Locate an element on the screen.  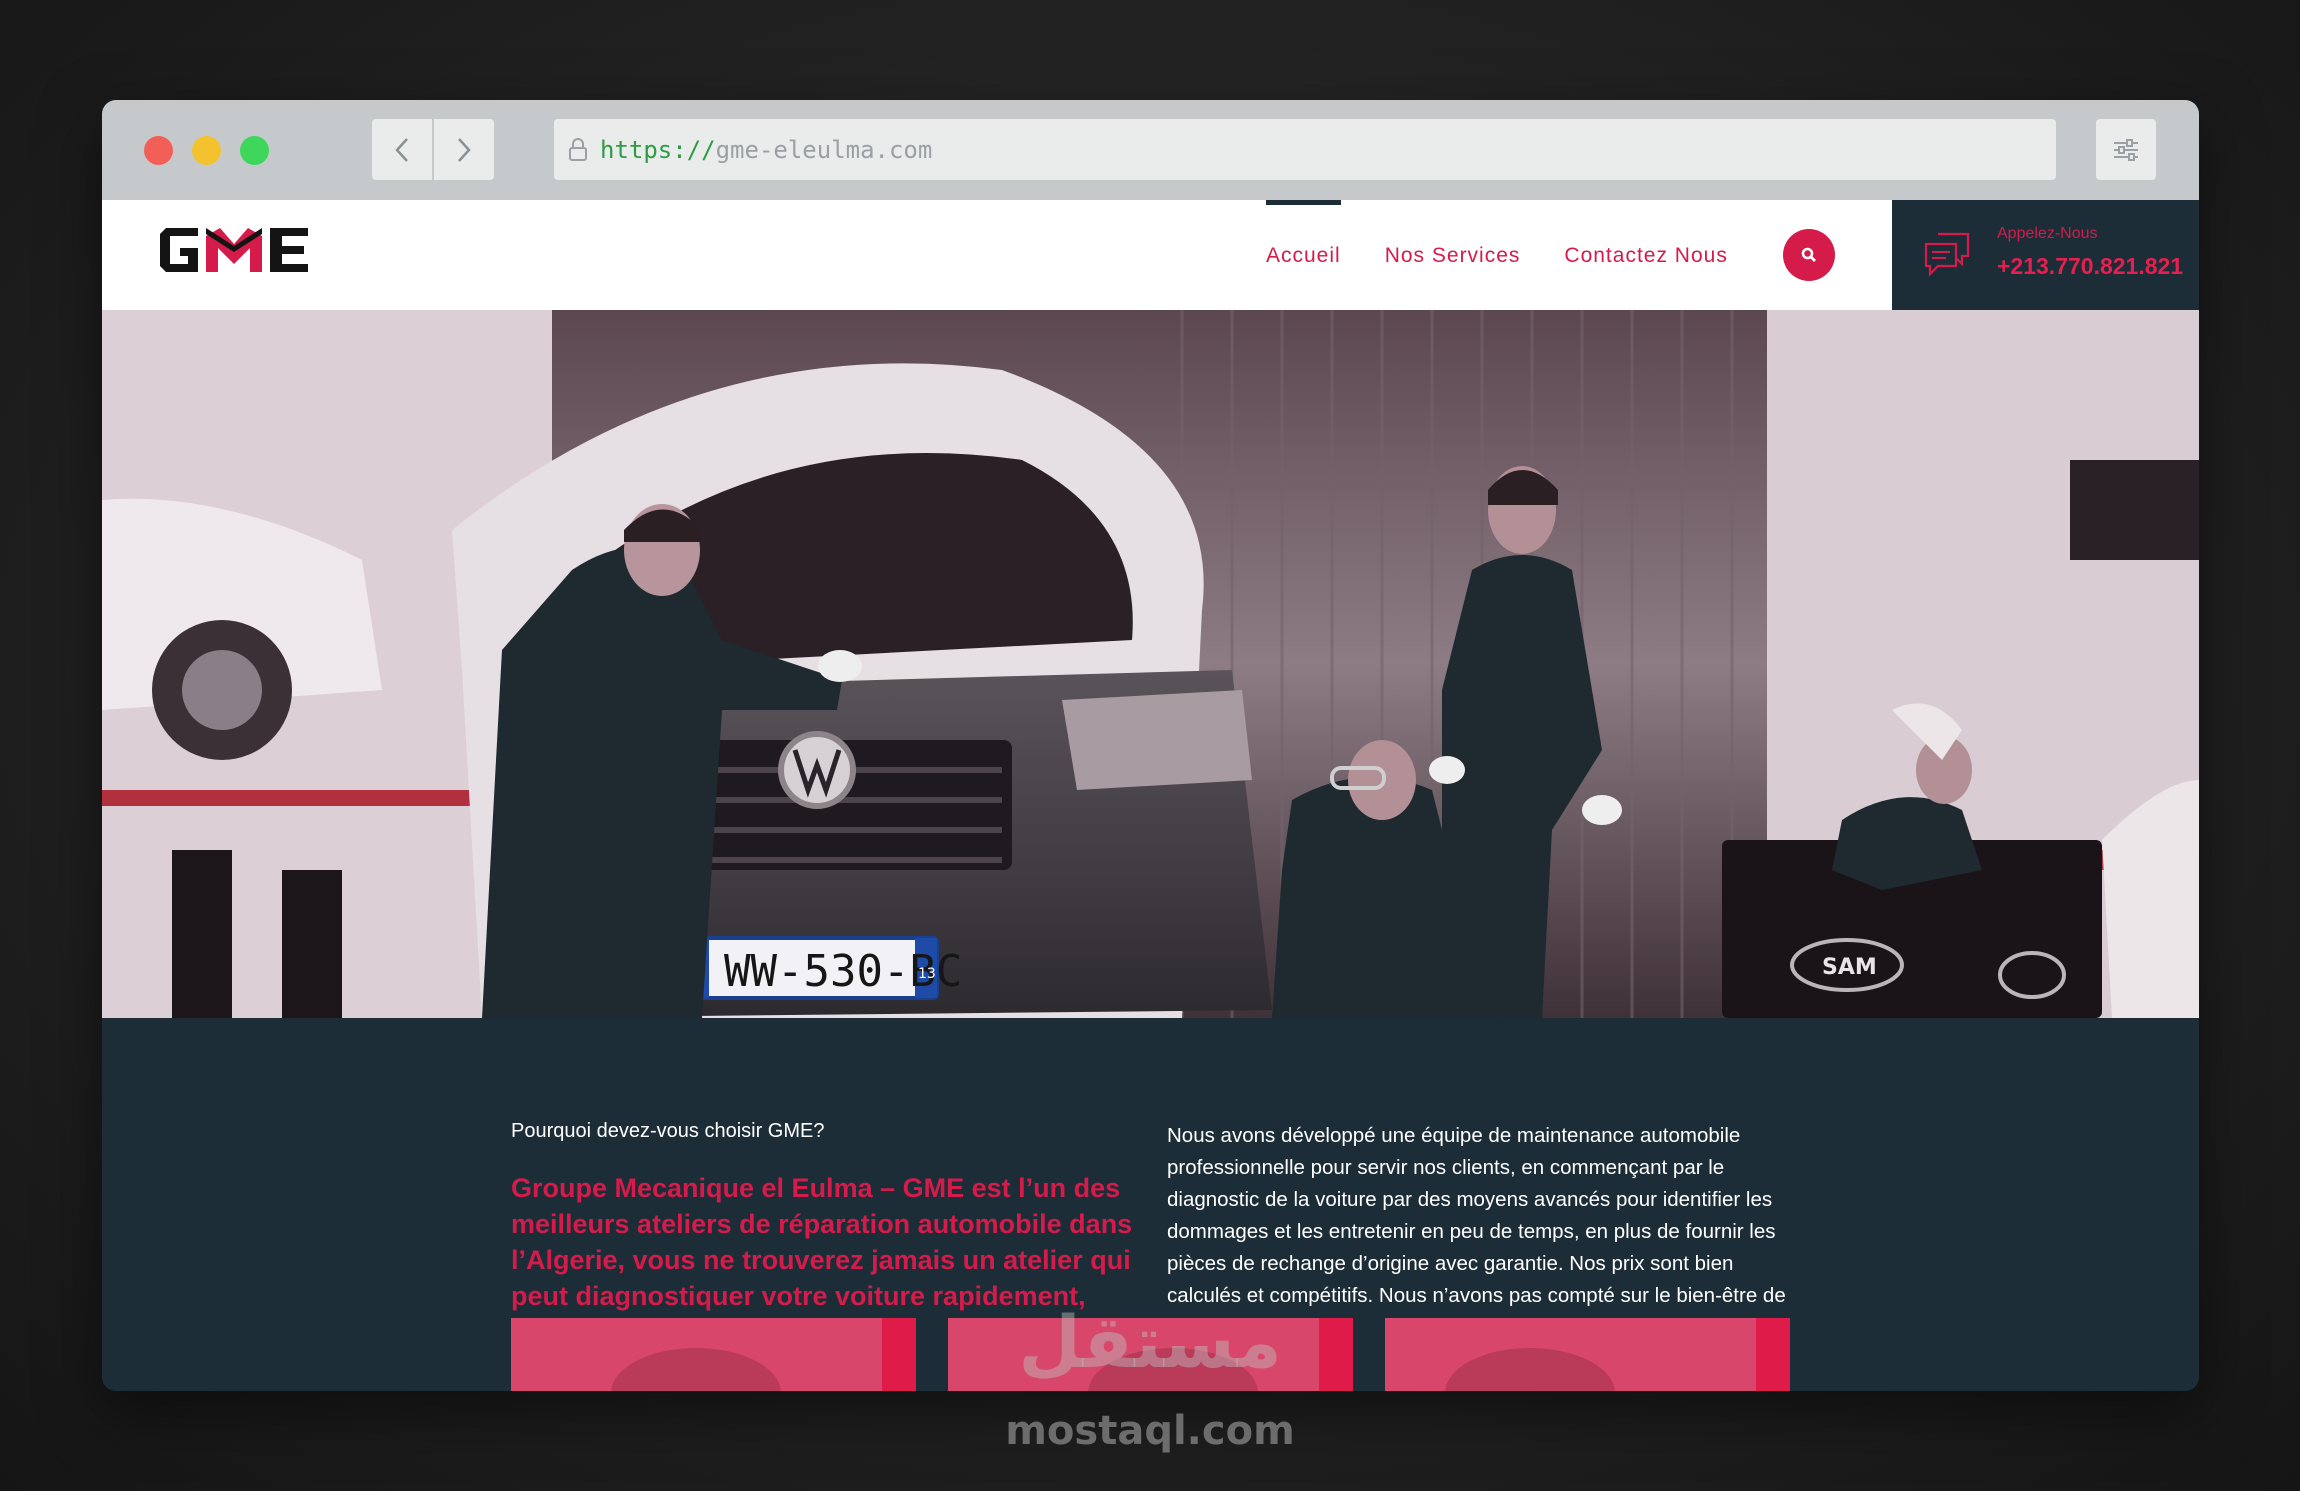
call-phone-number: +213.770.821.821 is located at coordinates (2090, 266).